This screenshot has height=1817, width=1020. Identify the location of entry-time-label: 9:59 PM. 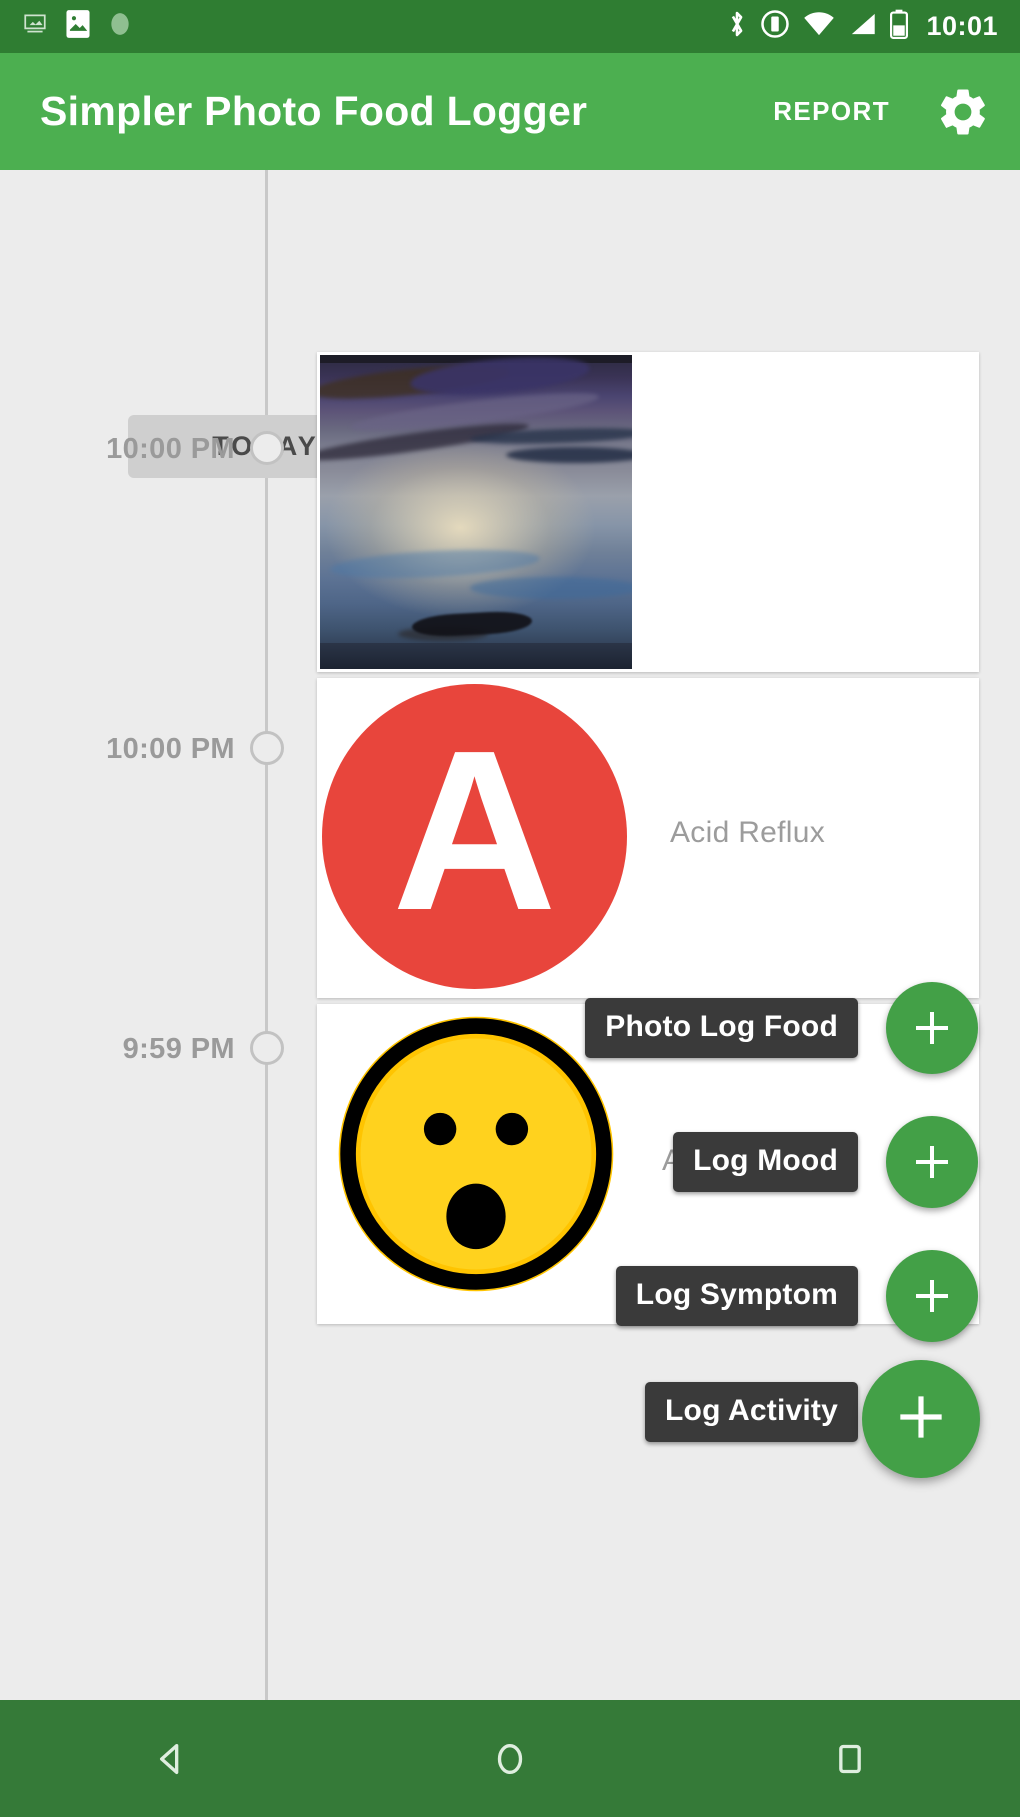
(178, 1049).